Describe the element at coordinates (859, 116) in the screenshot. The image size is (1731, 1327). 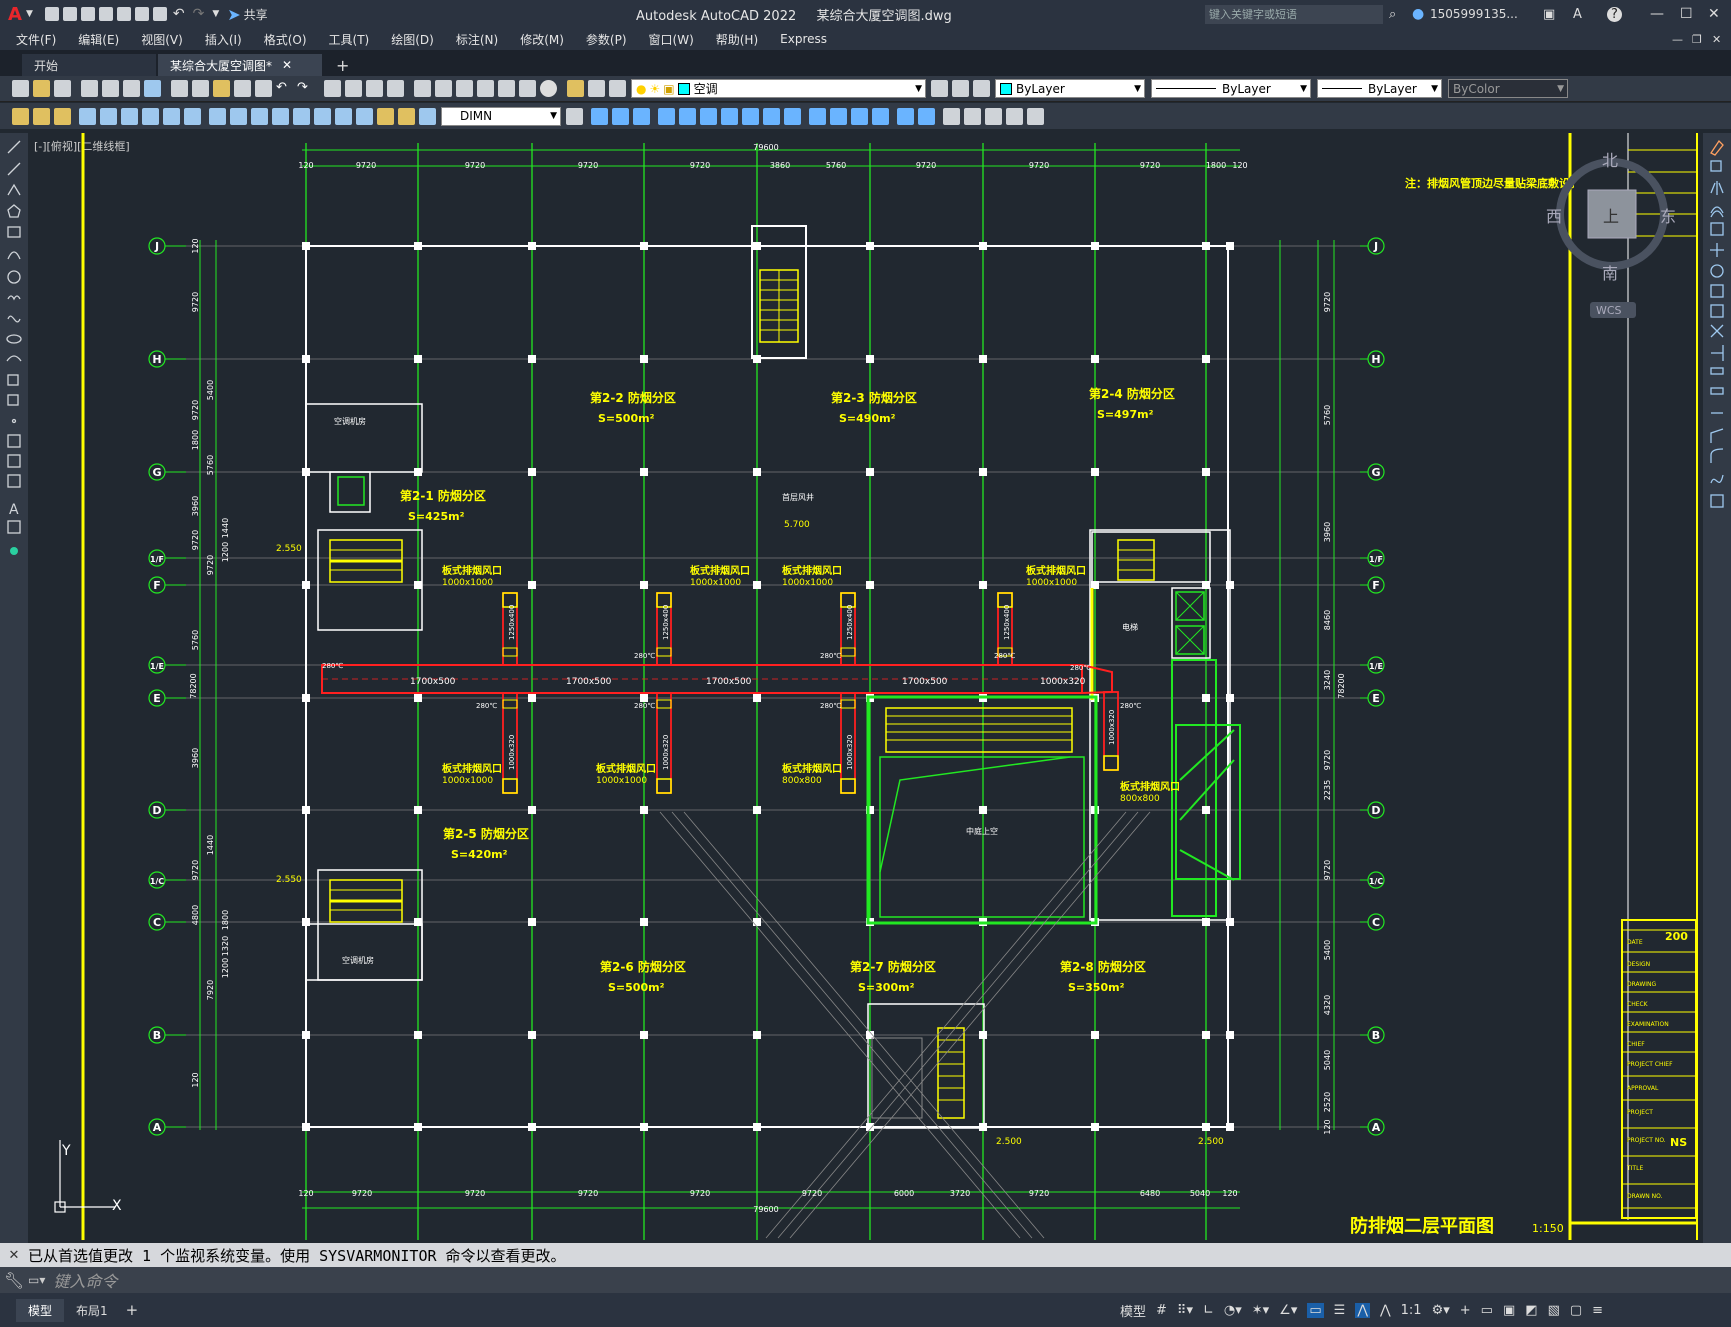
I see `modify-join-icon` at that location.